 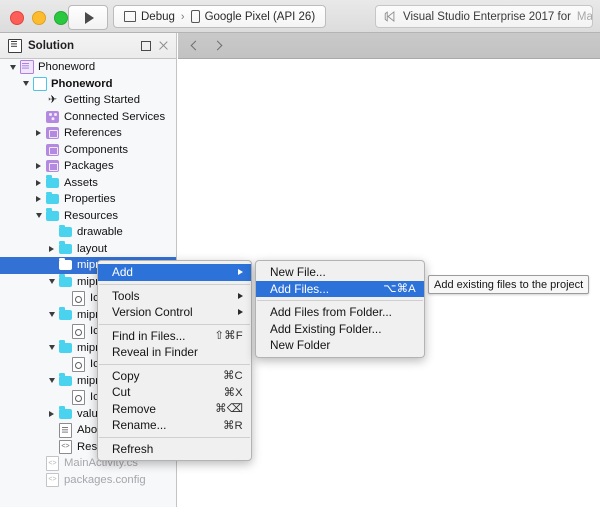 I want to click on navigate-forward-icon, so click(x=217, y=45).